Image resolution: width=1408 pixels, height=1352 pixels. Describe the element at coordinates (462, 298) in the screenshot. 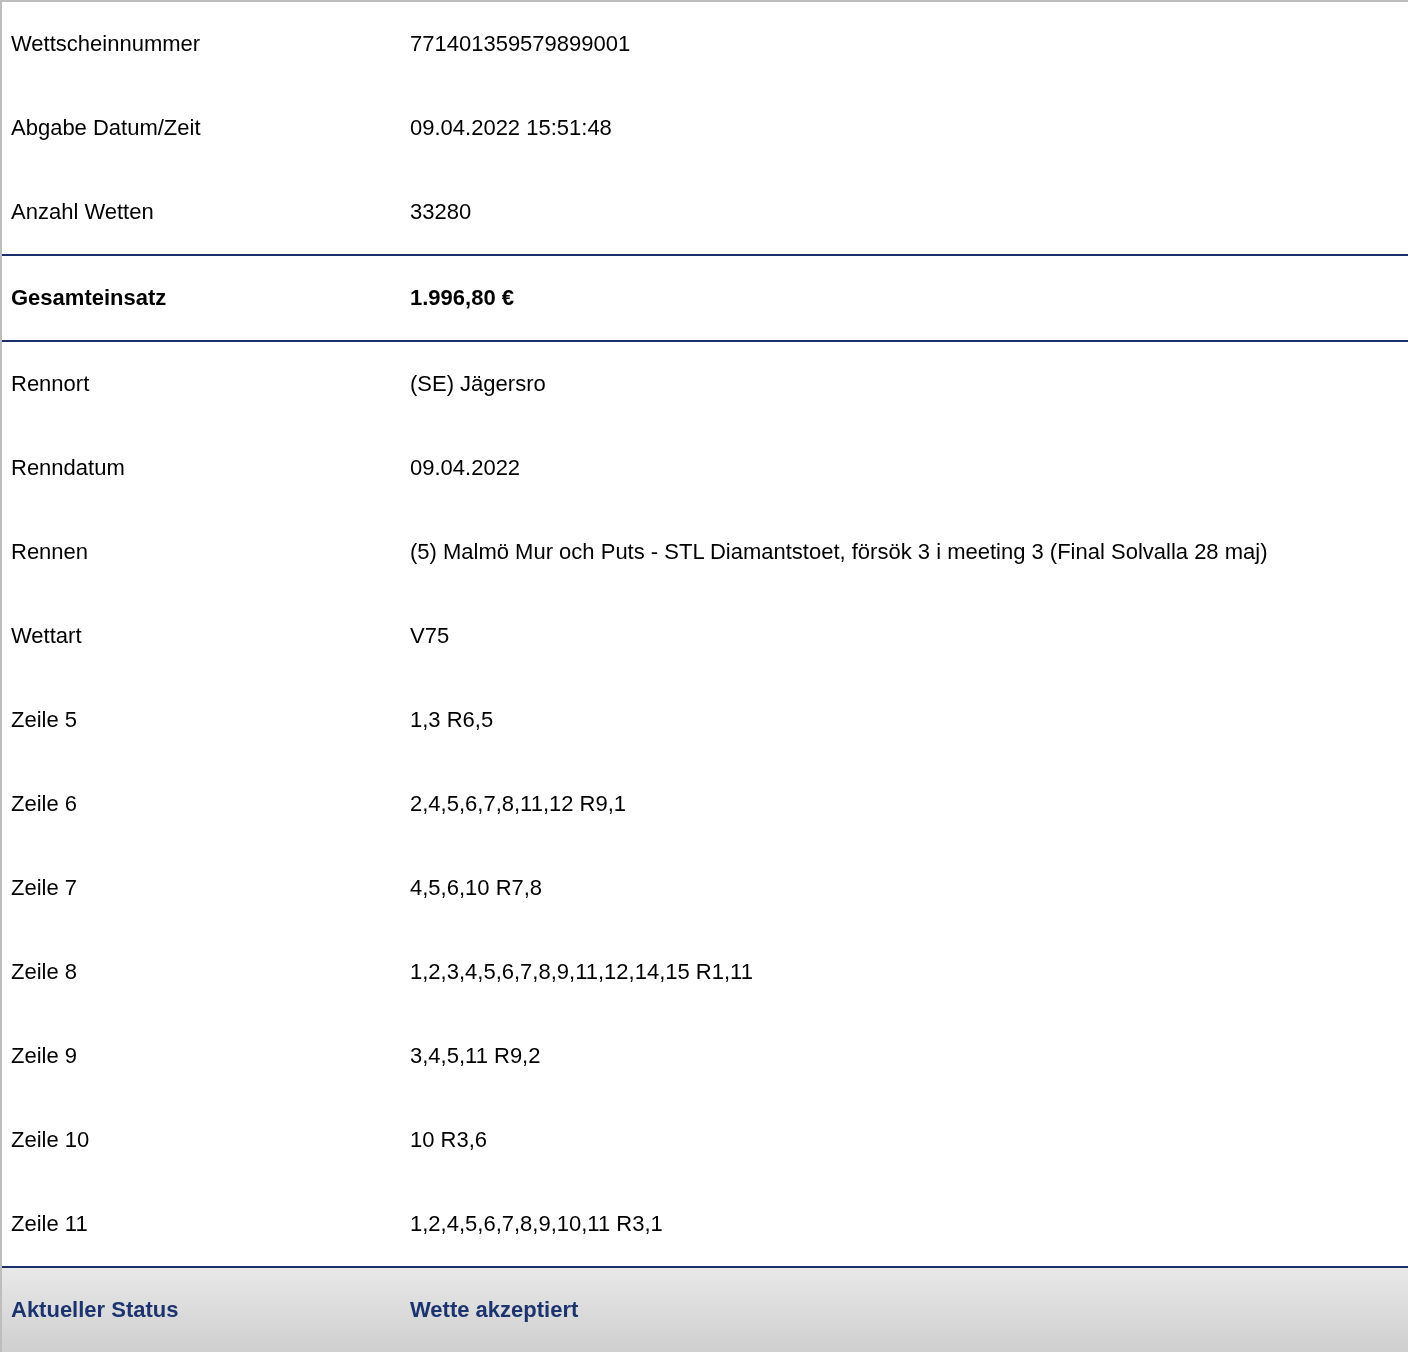

I see `field-value: 1.996,80 €` at that location.